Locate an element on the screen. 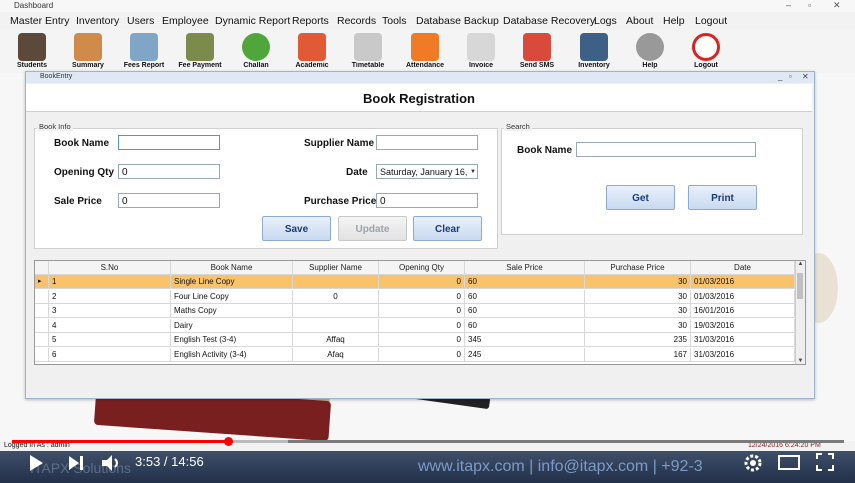 The image size is (855, 483). table-cell: 235 is located at coordinates (638, 340).